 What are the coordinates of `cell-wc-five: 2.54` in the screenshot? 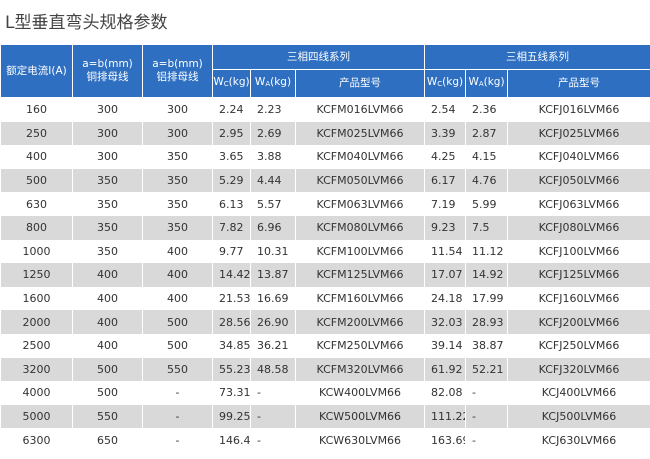 It's located at (445, 109).